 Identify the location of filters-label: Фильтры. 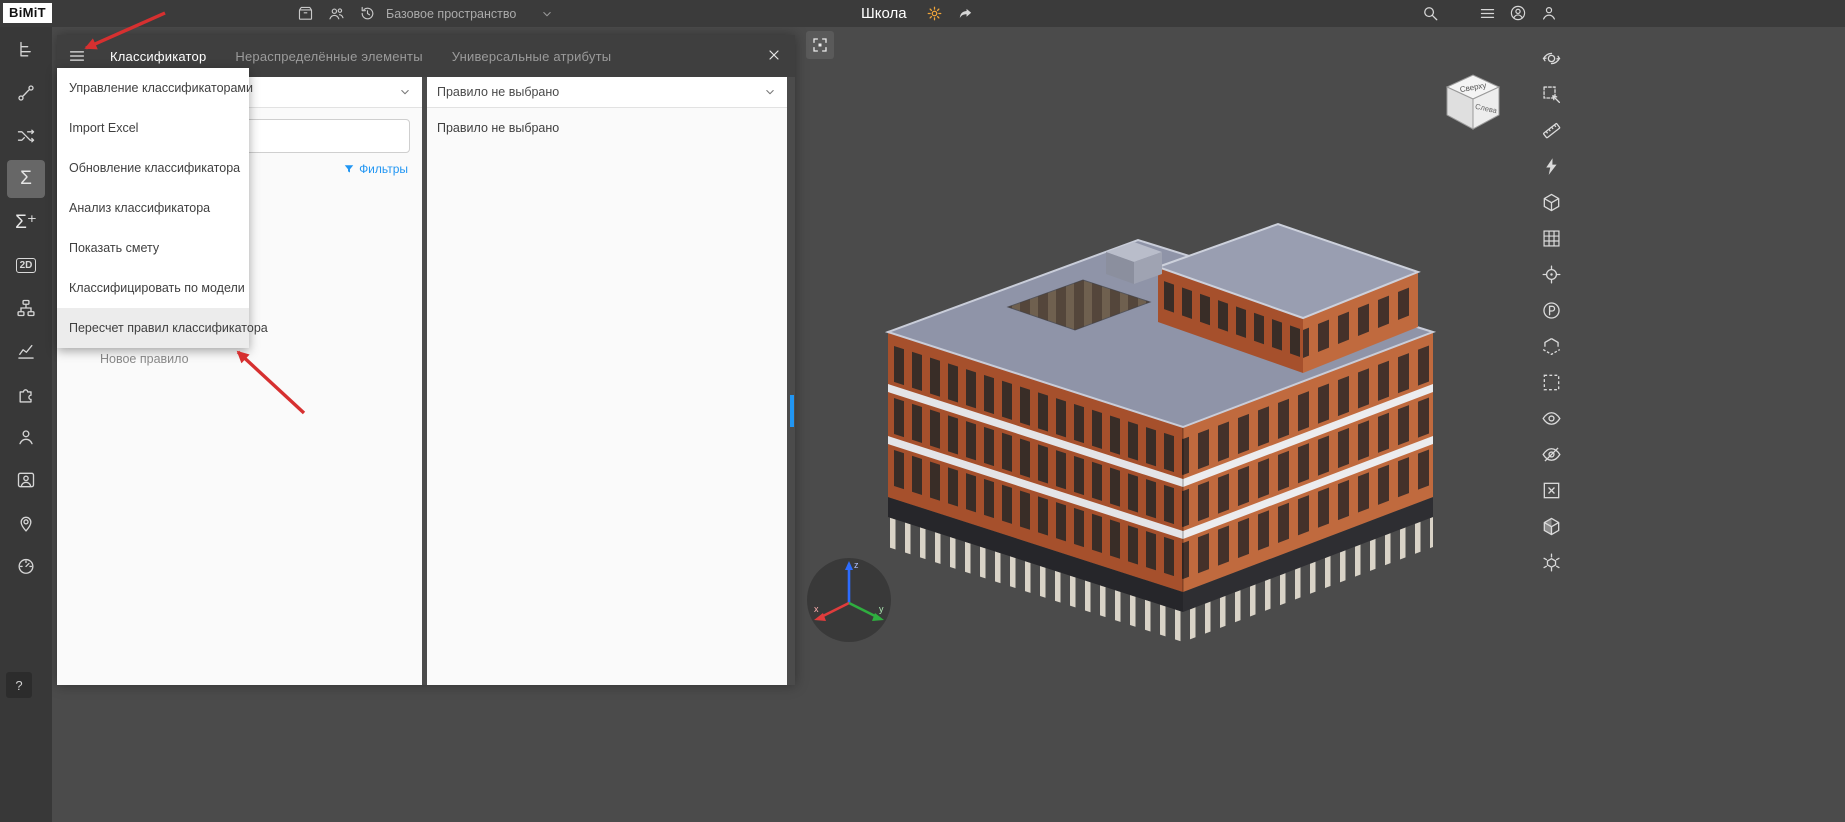
(383, 169).